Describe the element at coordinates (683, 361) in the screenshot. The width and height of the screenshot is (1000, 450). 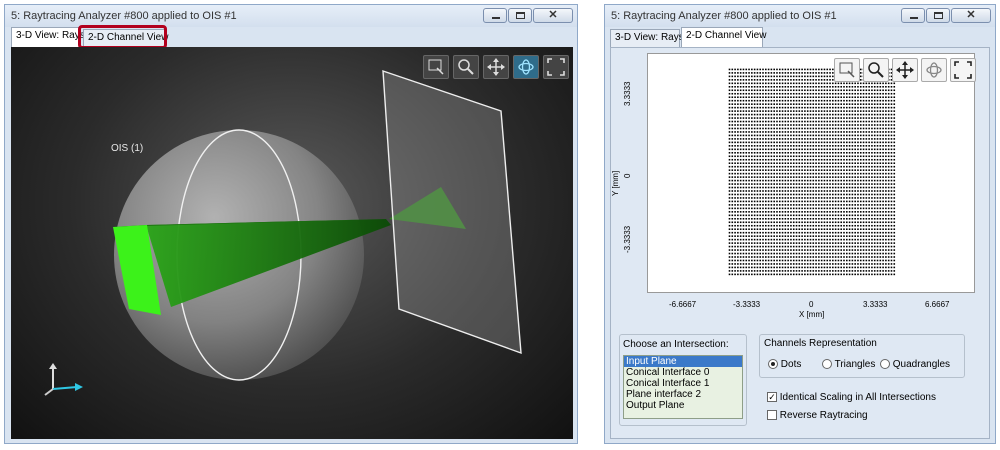
I see `list-item: Input Plane` at that location.